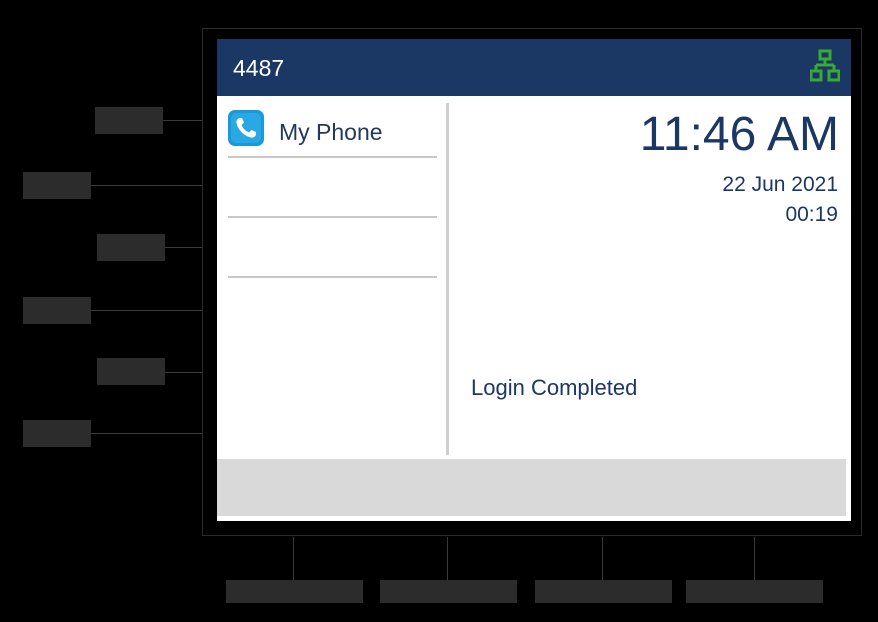 The height and width of the screenshot is (622, 878). What do you see at coordinates (534, 67) in the screenshot?
I see `status-header: 4487` at bounding box center [534, 67].